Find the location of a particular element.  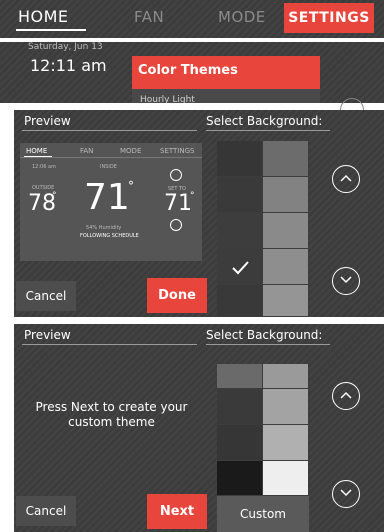

menu-item-label: Hourly Light is located at coordinates (167, 99).